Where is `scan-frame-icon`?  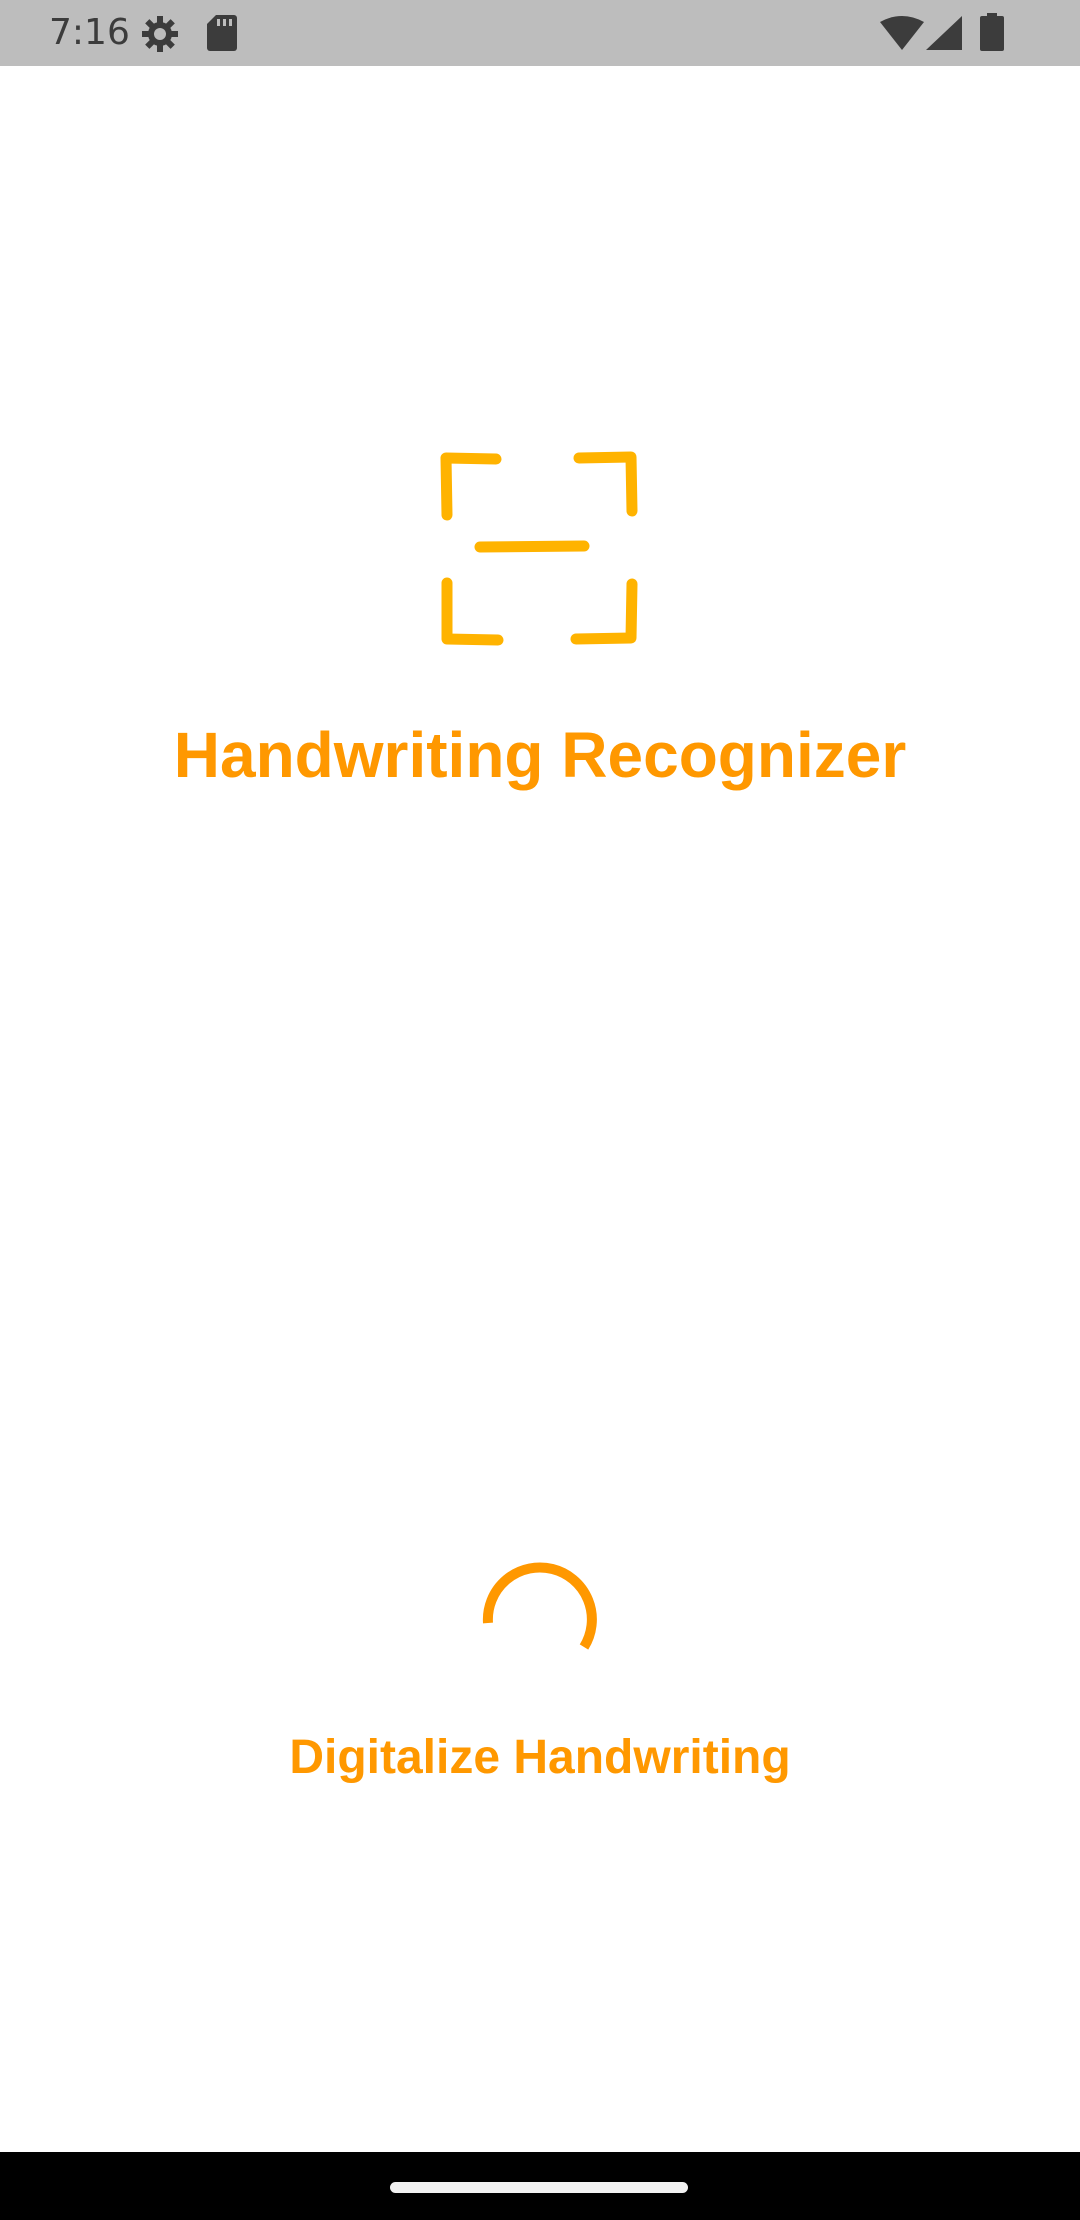
scan-frame-icon is located at coordinates (539, 548).